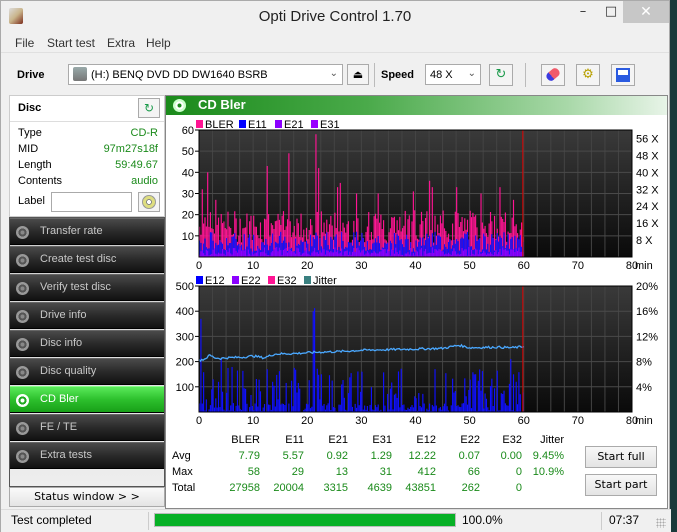 This screenshot has width=677, height=532. I want to click on disc-row-contents: Contents audio, so click(88, 183).